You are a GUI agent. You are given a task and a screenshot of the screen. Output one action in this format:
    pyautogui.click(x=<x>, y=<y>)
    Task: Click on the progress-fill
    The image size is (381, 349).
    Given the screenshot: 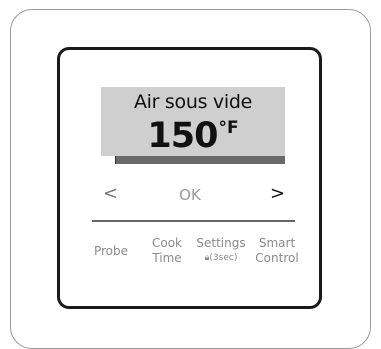 What is the action you would take?
    pyautogui.click(x=108, y=160)
    